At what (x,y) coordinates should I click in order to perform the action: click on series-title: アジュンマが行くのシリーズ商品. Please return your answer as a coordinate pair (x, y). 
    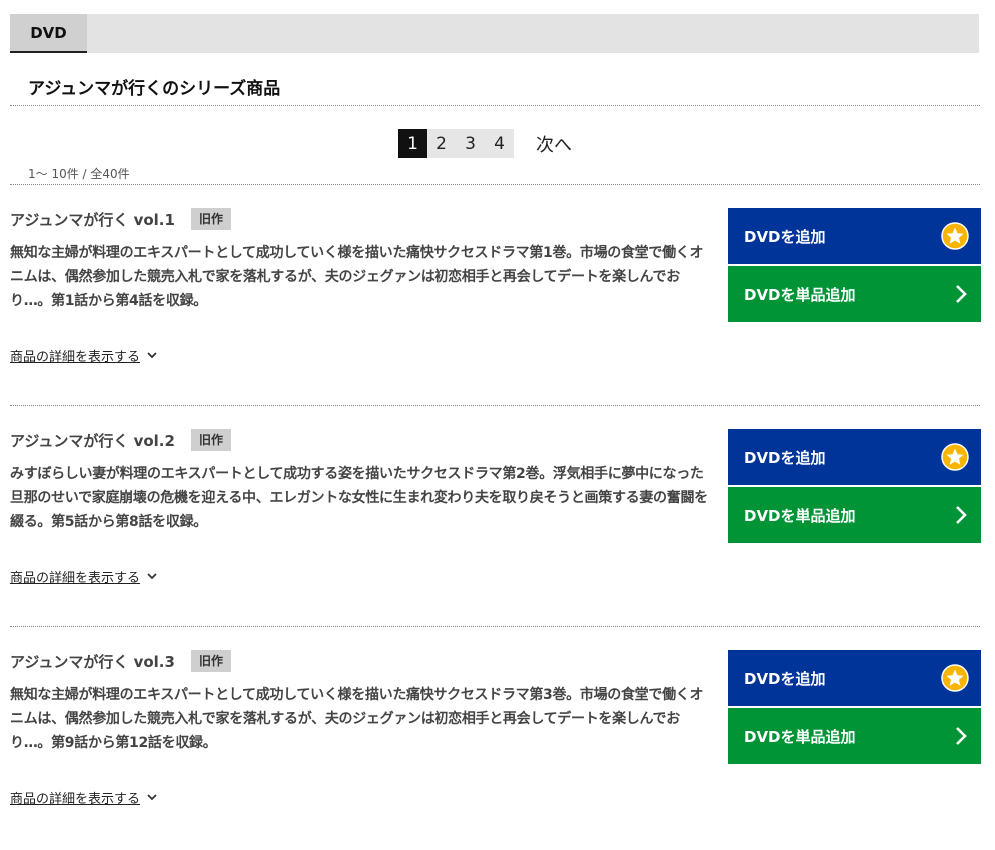
    Looking at the image, I should click on (154, 89).